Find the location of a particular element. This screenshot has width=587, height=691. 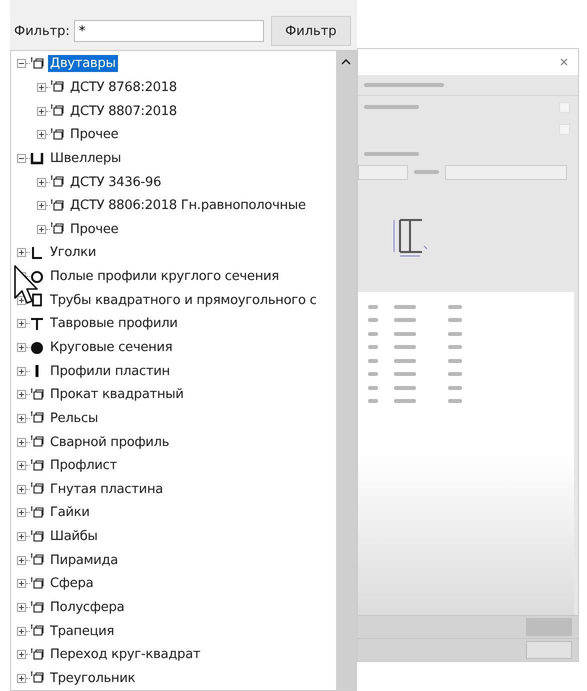

tree-item: Полусфера is located at coordinates (87, 607).